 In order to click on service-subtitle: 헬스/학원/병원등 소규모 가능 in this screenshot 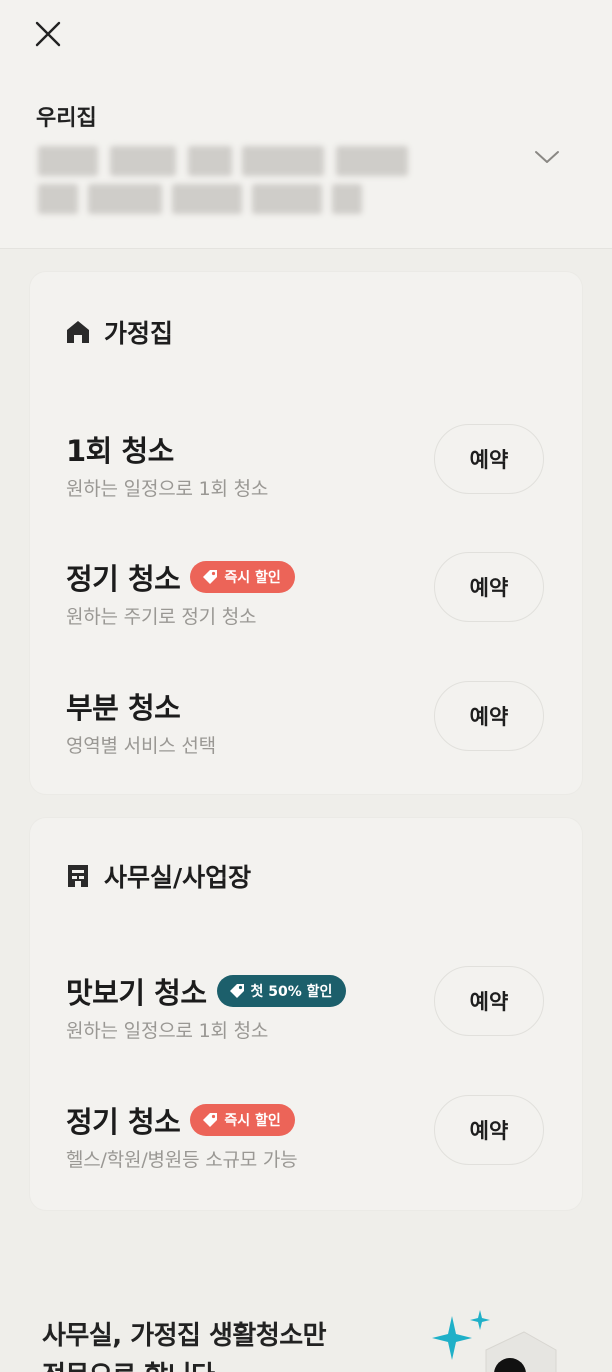, I will do `click(182, 1160)`.